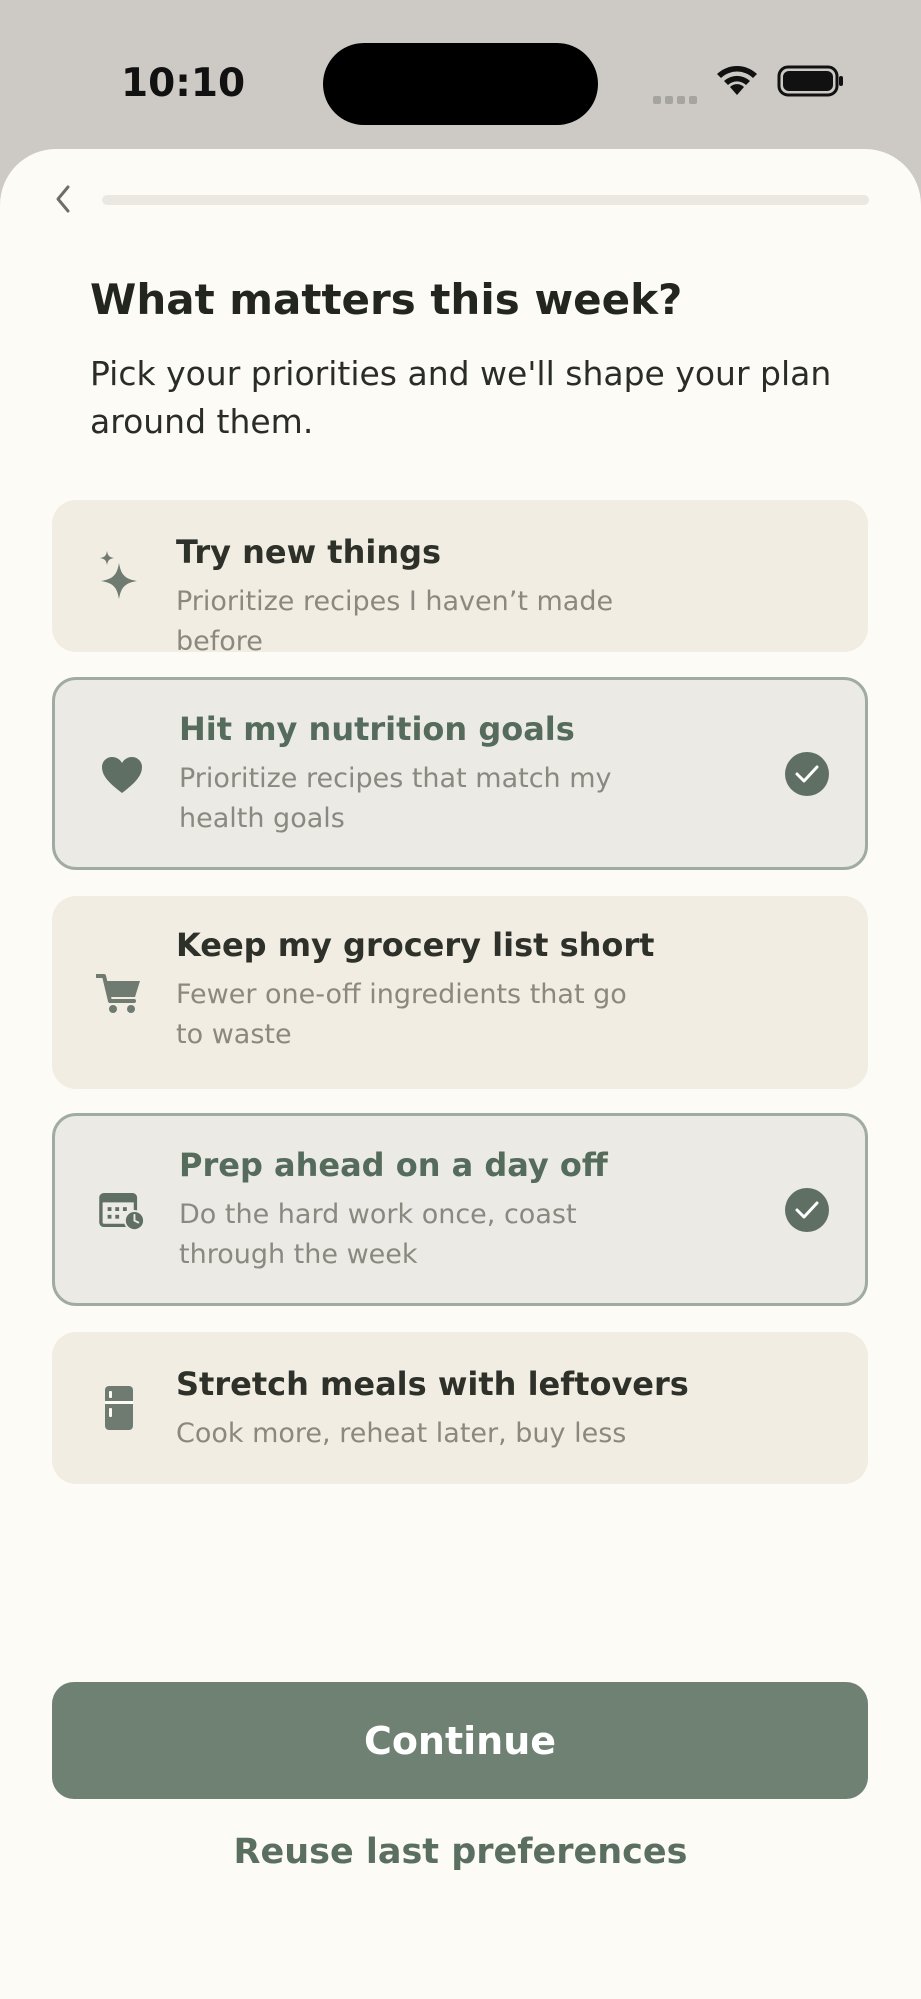 The image size is (921, 1999). I want to click on option-description: Prioritize recipes I haven’t made before, so click(395, 621).